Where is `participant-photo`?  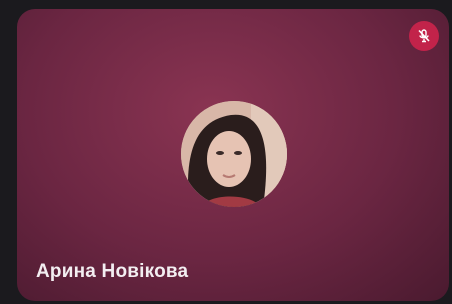 participant-photo is located at coordinates (234, 154).